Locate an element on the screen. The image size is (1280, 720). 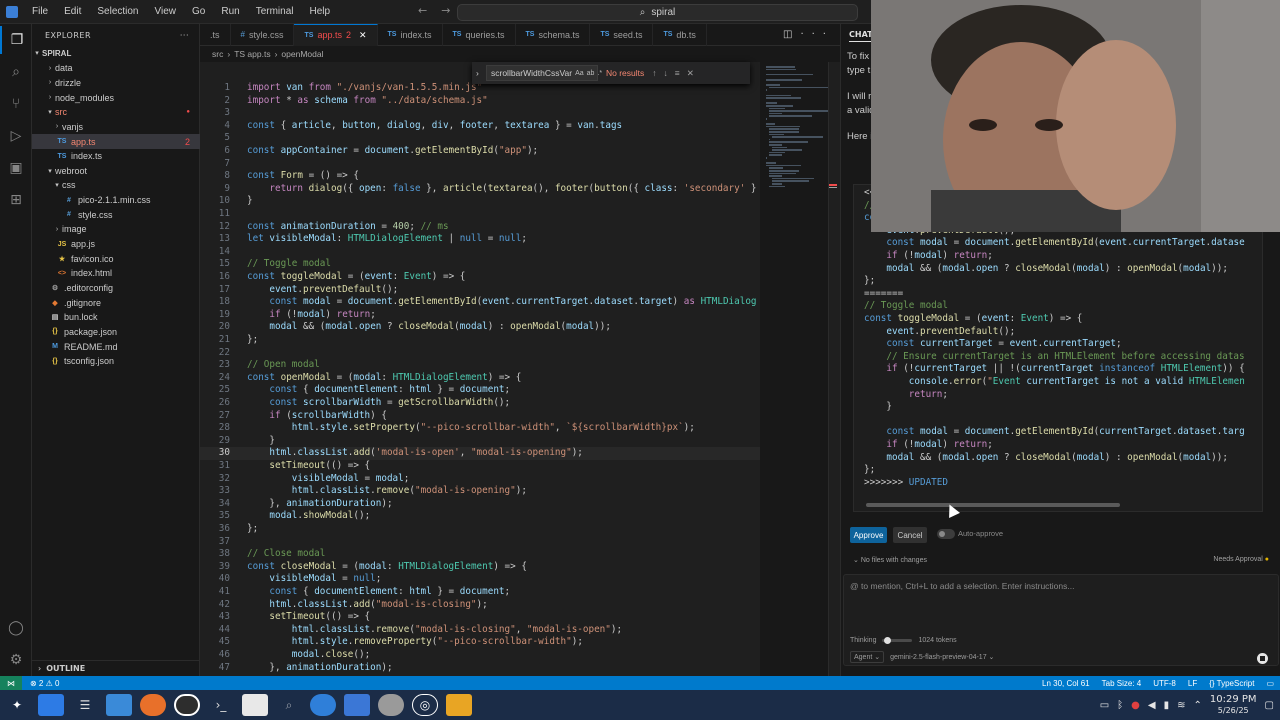
file-item: ◆ .gitignore is located at coordinates (116, 302).